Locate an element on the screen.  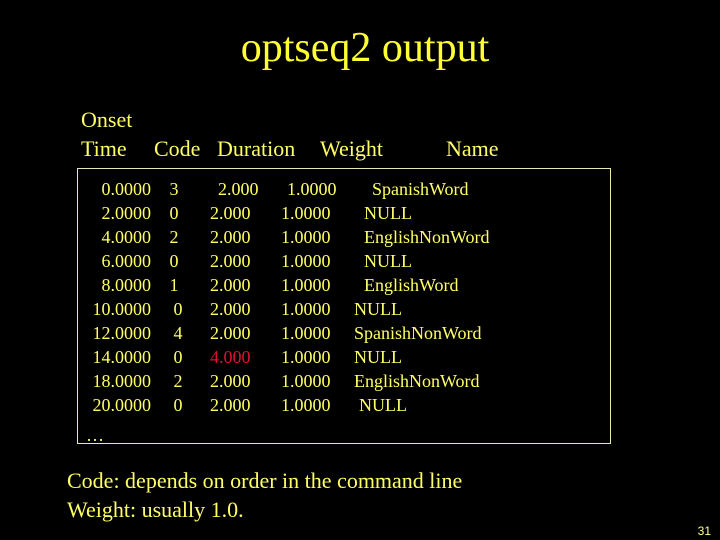
note-weight: Weight: usually 1.0. is located at coordinates (155, 509).